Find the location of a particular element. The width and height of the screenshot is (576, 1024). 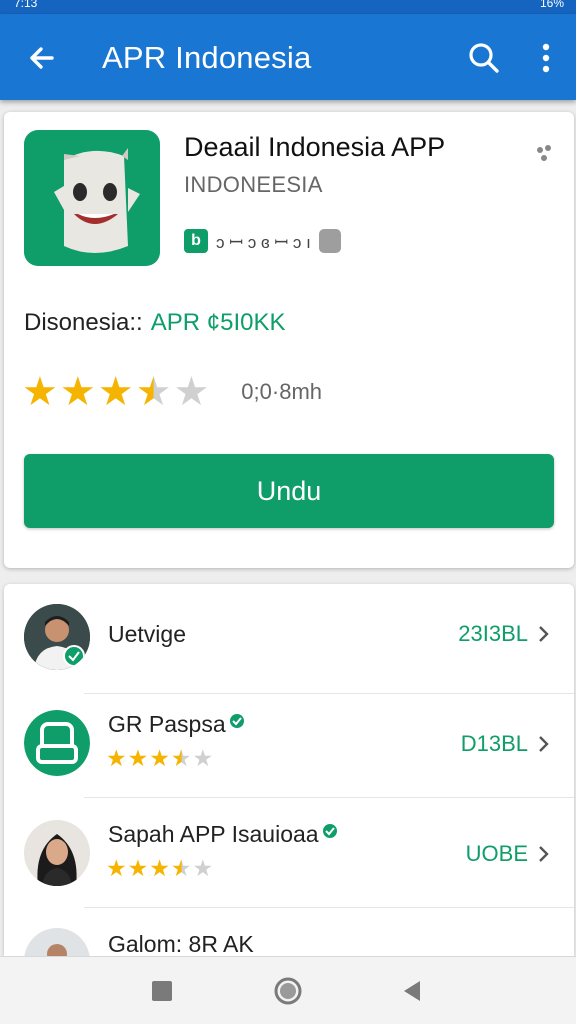

price-label: Disonesia:: is located at coordinates (83, 322).